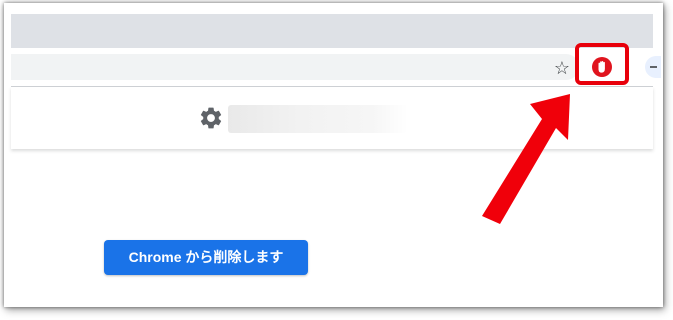 Image resolution: width=673 pixels, height=320 pixels. Describe the element at coordinates (211, 118) in the screenshot. I see `gear-icon` at that location.